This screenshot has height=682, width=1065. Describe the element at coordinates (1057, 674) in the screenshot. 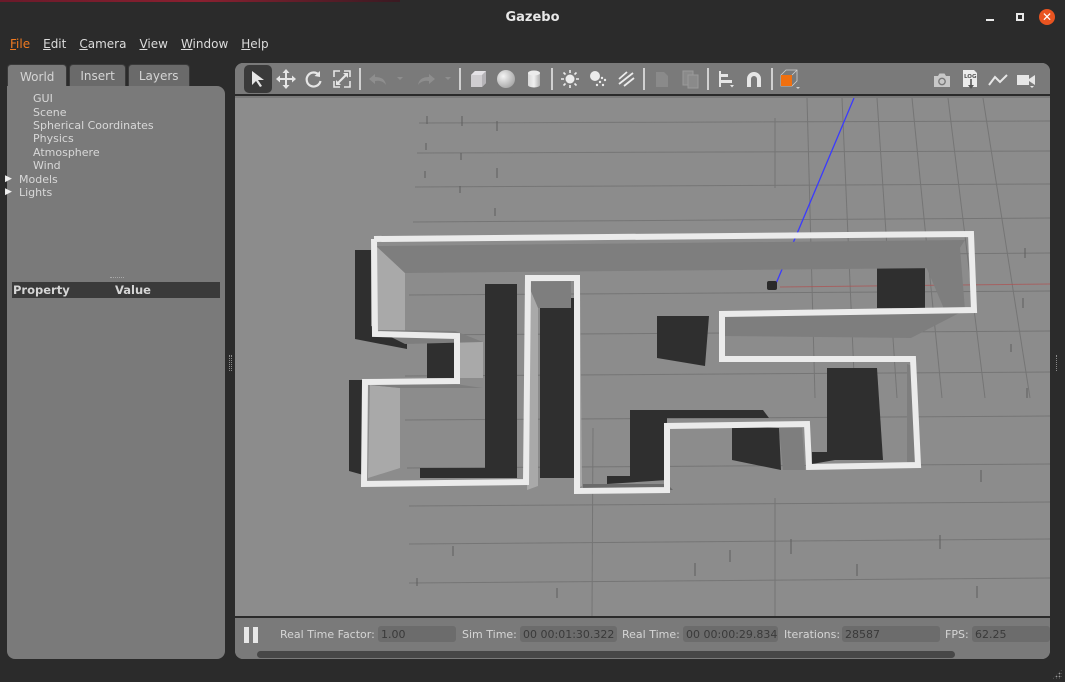

I see `window-resize-grip` at that location.